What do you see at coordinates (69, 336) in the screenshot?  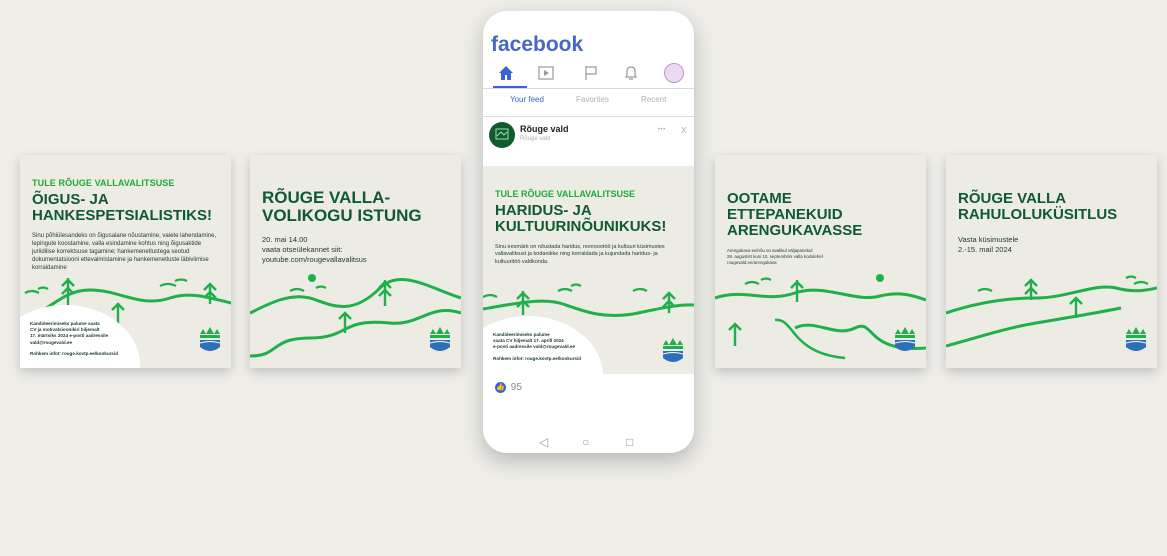 I see `card-footer-line: 17. märtsiks 2024 e-posti aadressile` at bounding box center [69, 336].